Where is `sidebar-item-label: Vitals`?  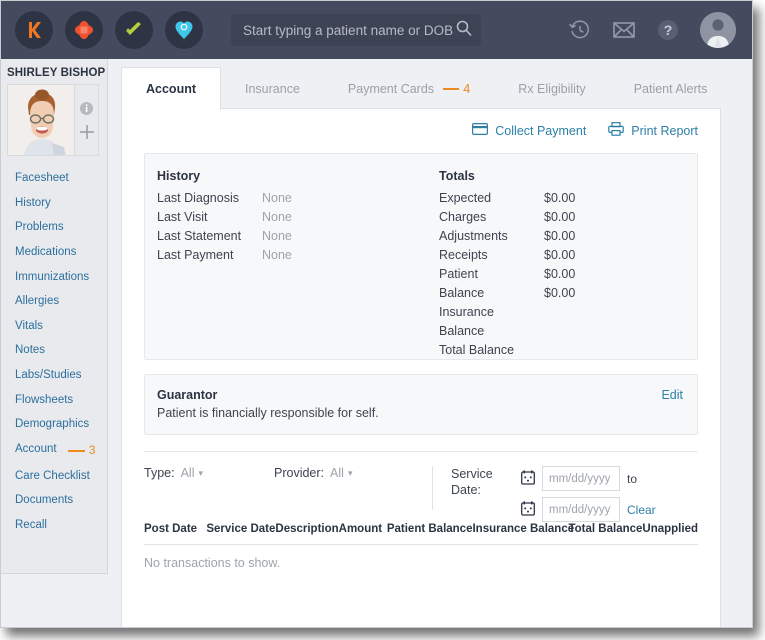
sidebar-item-label: Vitals is located at coordinates (29, 325).